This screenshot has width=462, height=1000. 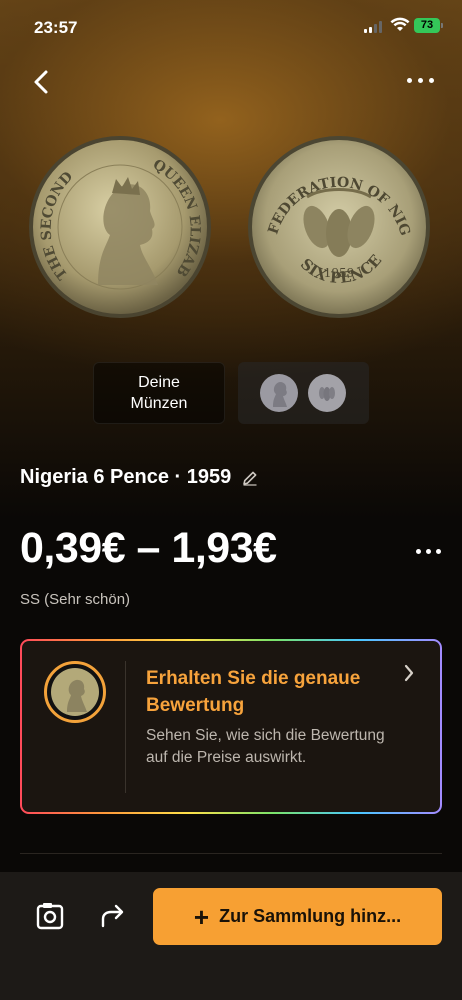 I want to click on reference-images-thumbnail, so click(x=303, y=393).